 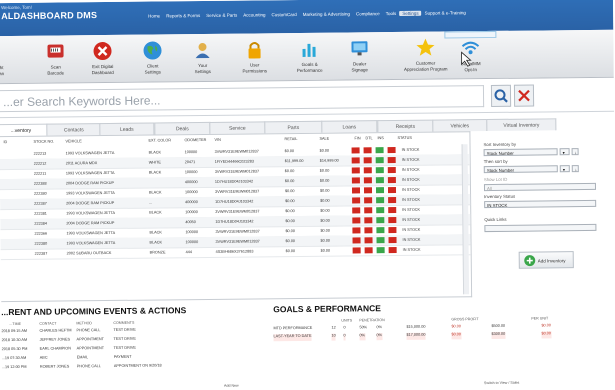 What do you see at coordinates (359, 56) in the screenshot?
I see `toolbar-button-monitor: Dealer Signage` at bounding box center [359, 56].